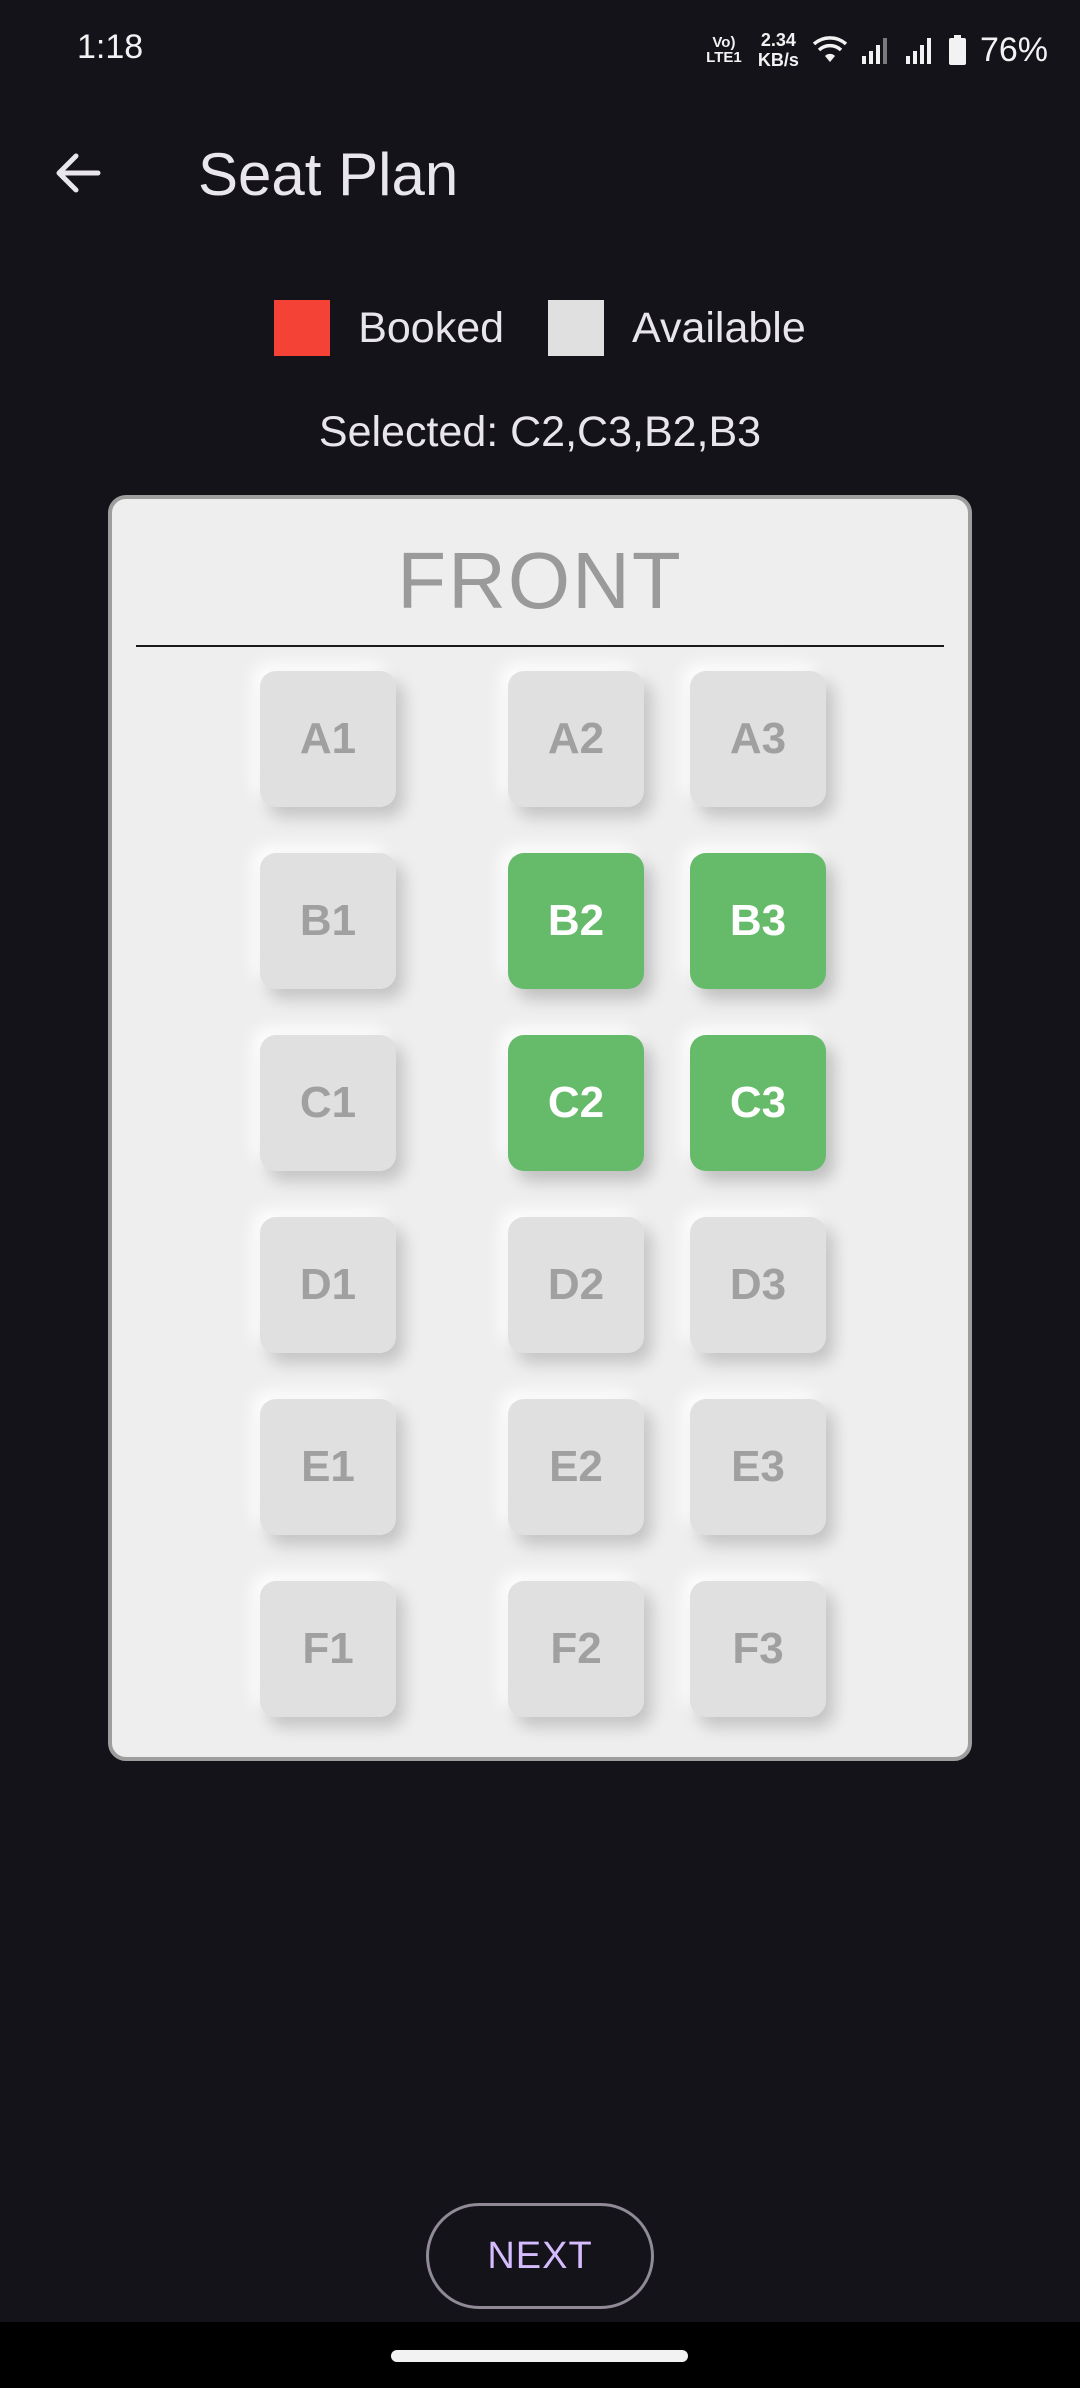  I want to click on seat-f3: F3, so click(758, 1649).